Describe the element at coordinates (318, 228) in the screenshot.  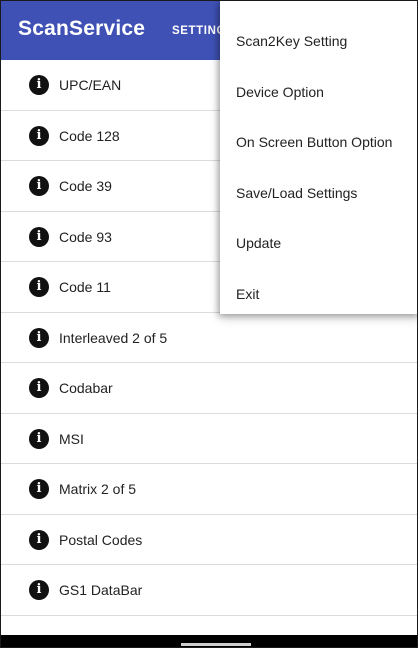
I see `menu-item-update: Update` at that location.